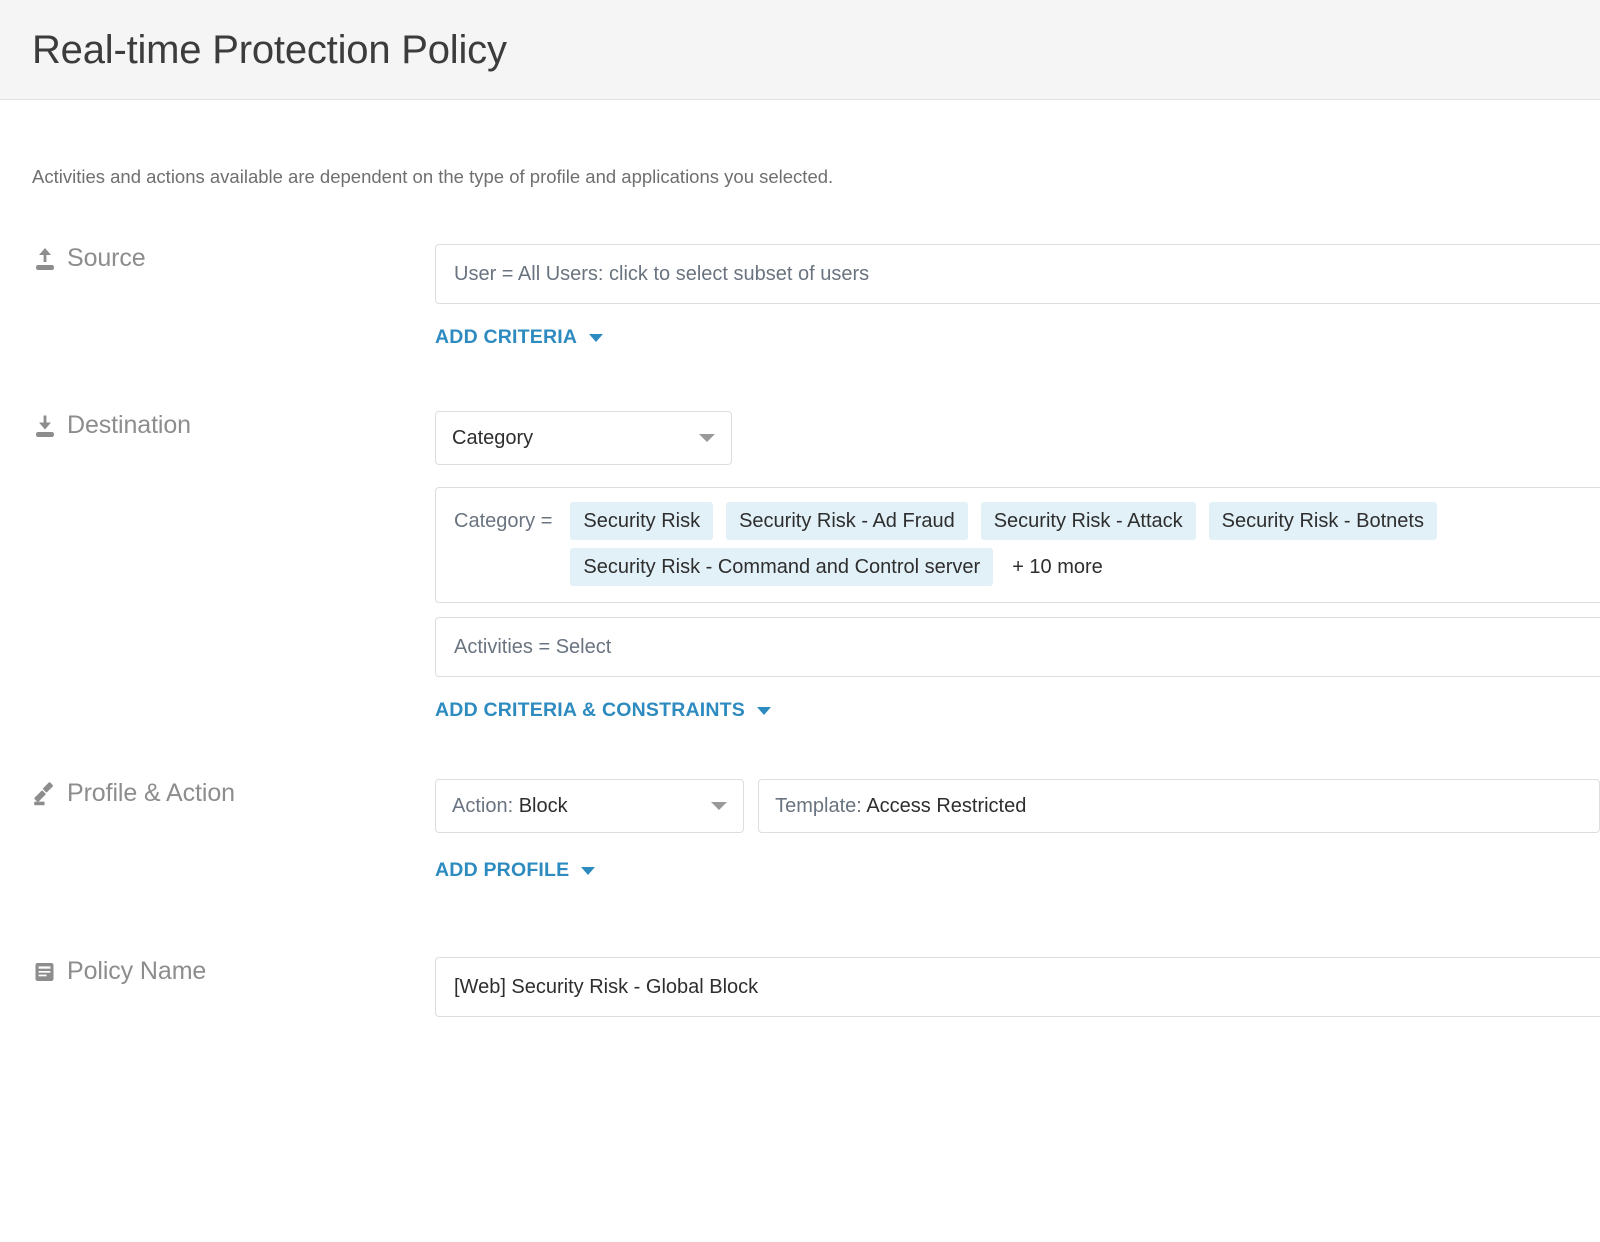 This screenshot has width=1600, height=1242. I want to click on add-profile-link: ADD PROFILE, so click(515, 870).